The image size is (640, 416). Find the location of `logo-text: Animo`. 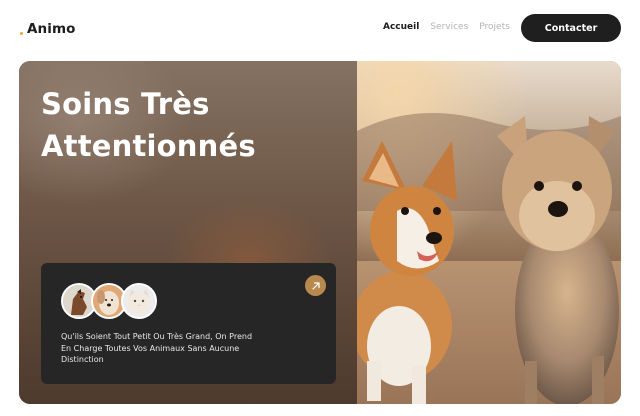

logo-text: Animo is located at coordinates (51, 29).